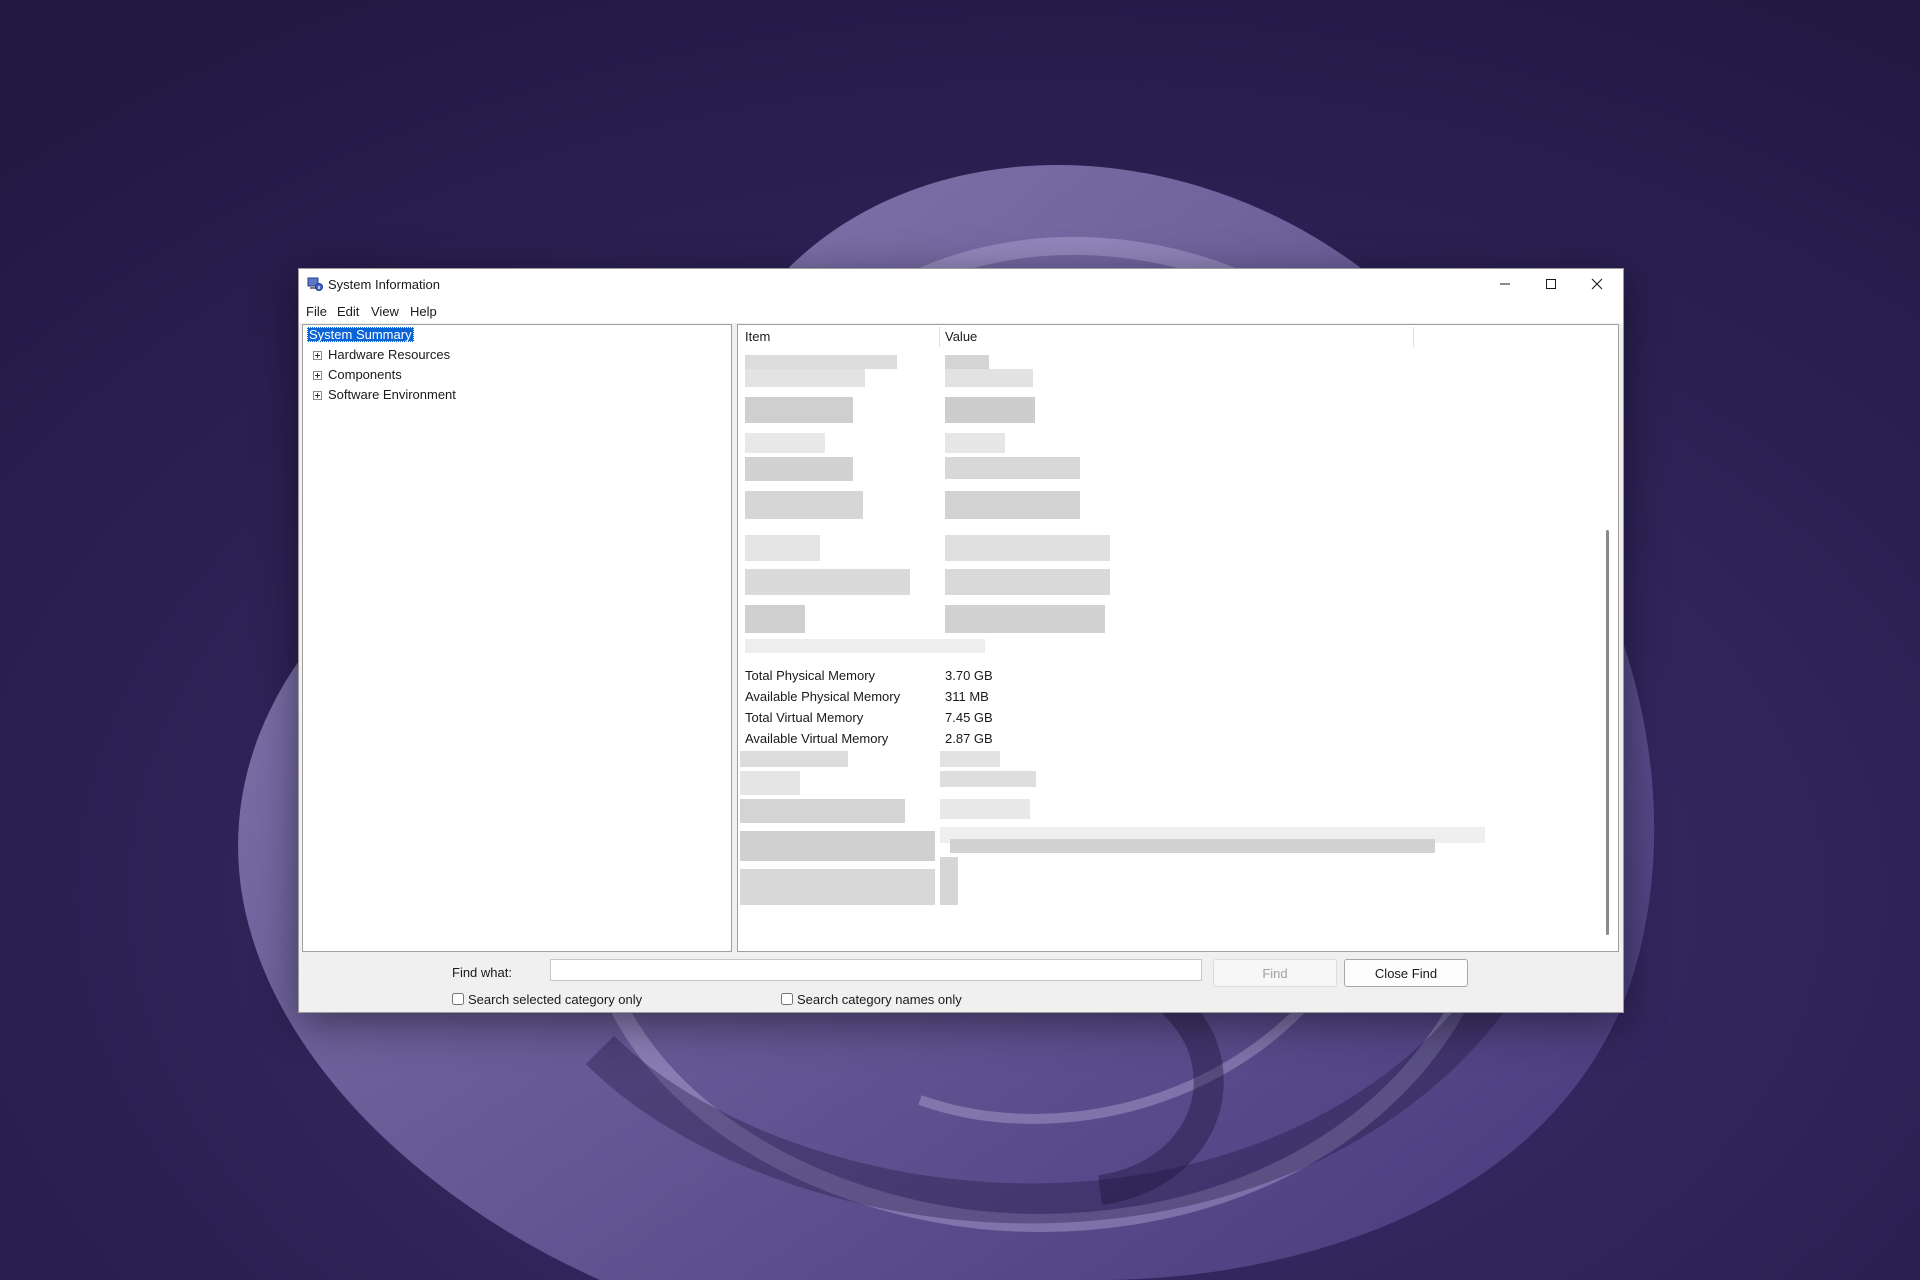 This screenshot has height=1280, width=1920. What do you see at coordinates (315, 284) in the screenshot?
I see `system-info-icon` at bounding box center [315, 284].